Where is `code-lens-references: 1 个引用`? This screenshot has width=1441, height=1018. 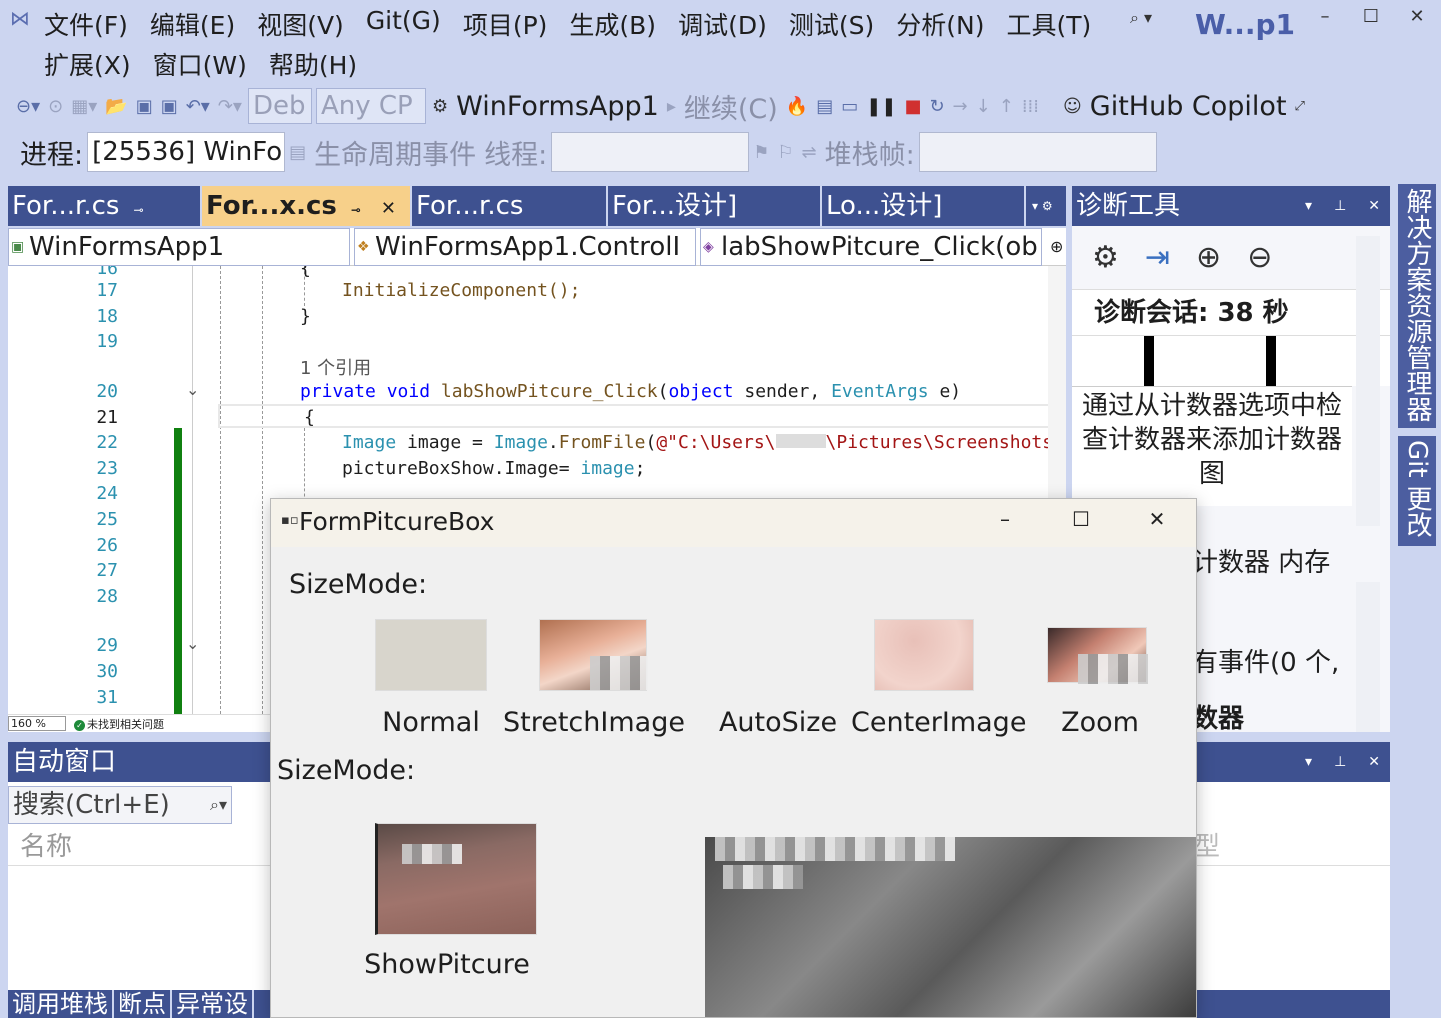
code-lens-references: 1 个引用 is located at coordinates (335, 367).